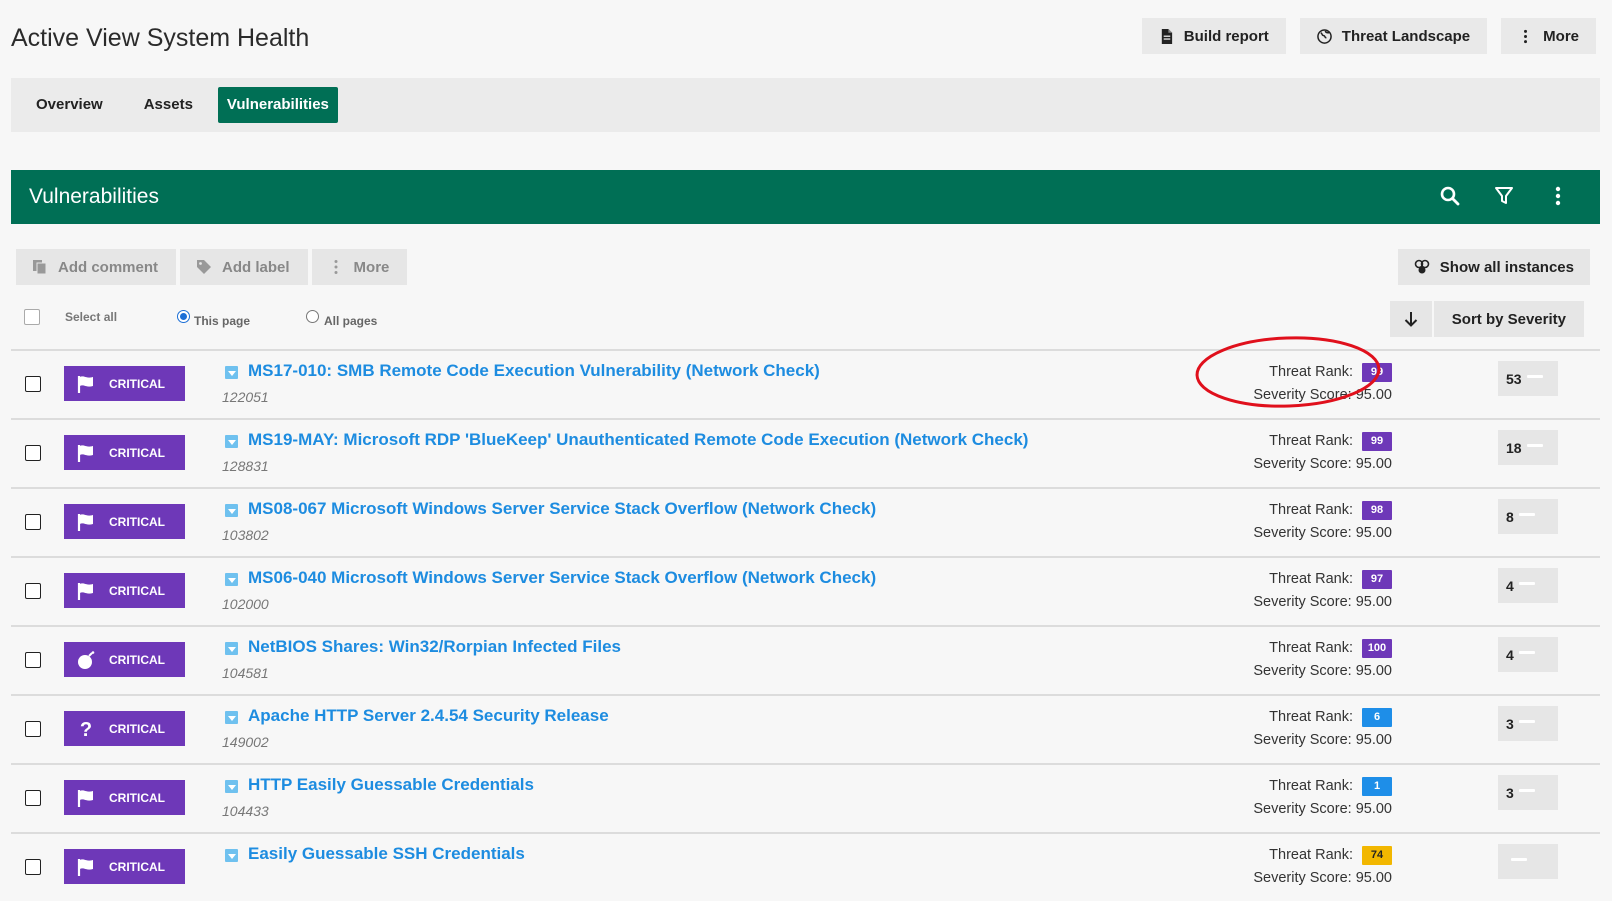 This screenshot has width=1612, height=901. Describe the element at coordinates (1450, 196) in the screenshot. I see `search-icon` at that location.